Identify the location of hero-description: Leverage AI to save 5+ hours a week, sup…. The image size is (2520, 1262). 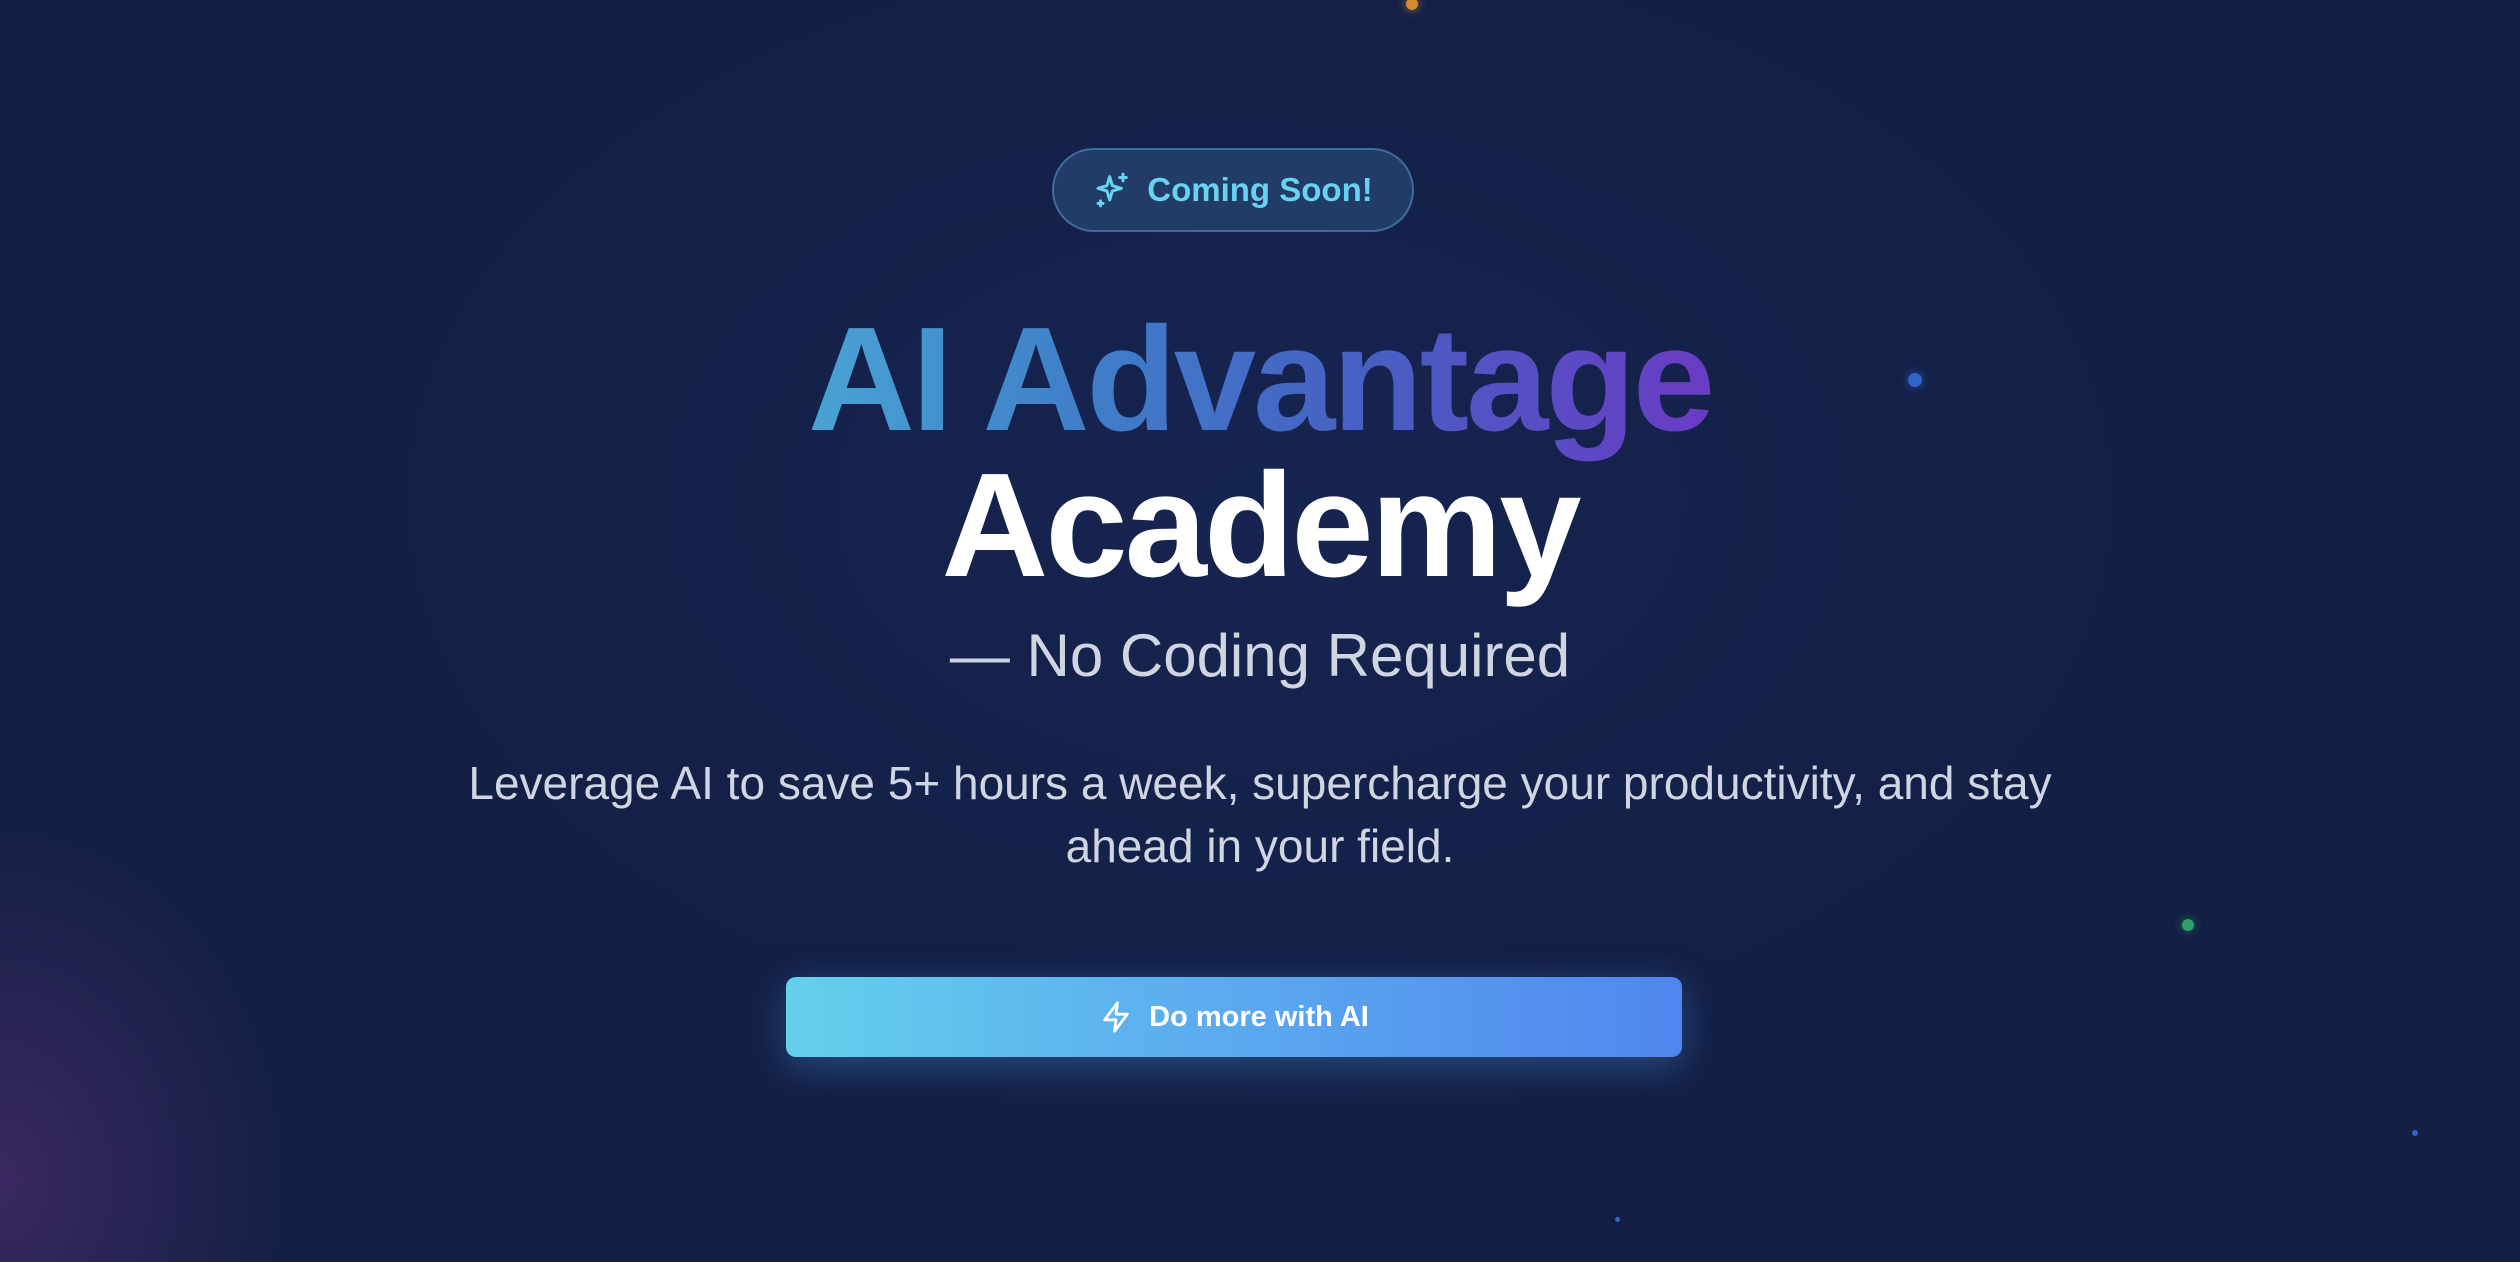
(1260, 814).